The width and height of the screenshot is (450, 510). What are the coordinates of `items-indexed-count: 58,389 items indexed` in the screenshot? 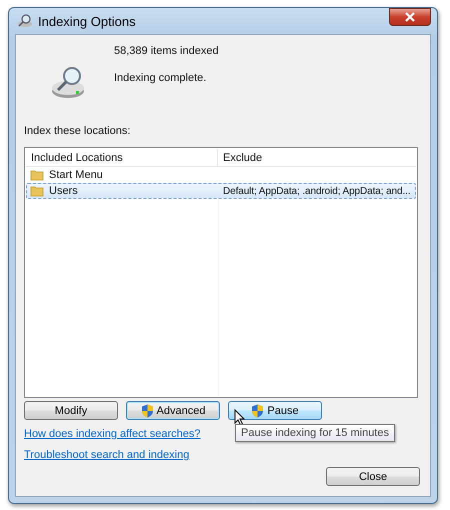 It's located at (166, 51).